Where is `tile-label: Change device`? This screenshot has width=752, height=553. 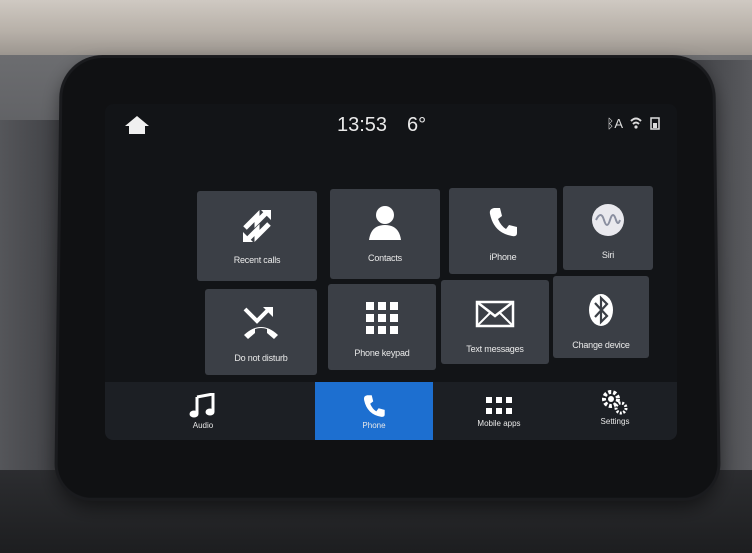
tile-label: Change device is located at coordinates (601, 345).